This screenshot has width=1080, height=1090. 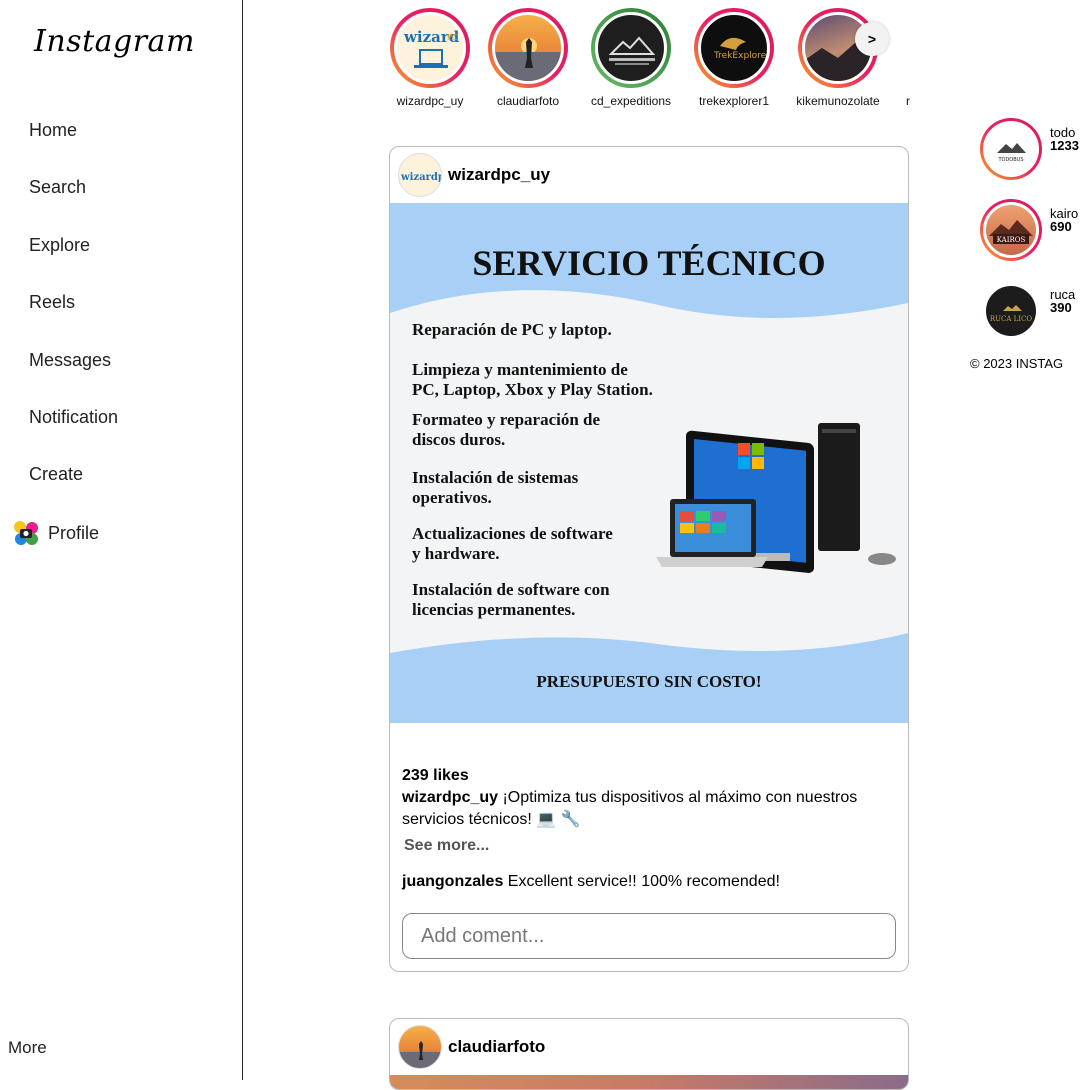 I want to click on story-ring: TrekExplorer, so click(x=734, y=48).